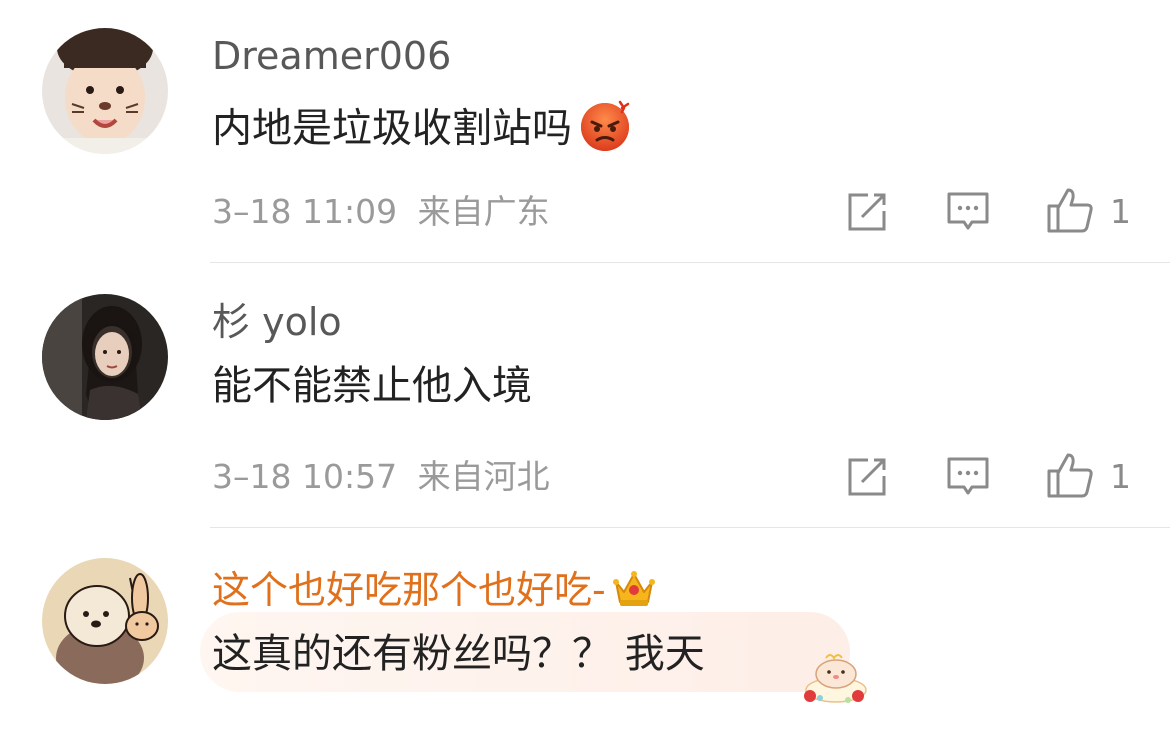  I want to click on comment-meta: 3–18 11:09 来自广东, so click(381, 212).